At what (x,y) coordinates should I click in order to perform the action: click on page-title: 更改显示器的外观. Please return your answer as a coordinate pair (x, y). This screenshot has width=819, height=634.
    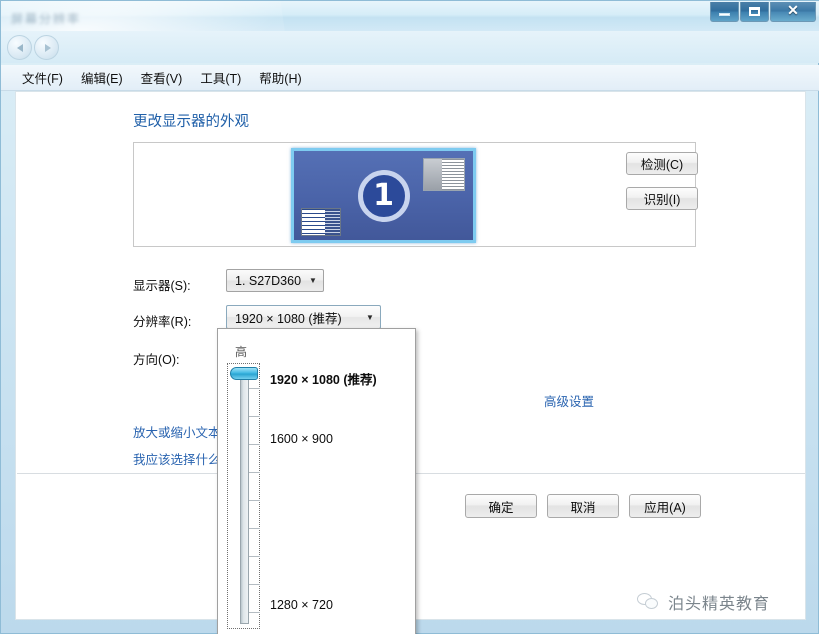
    Looking at the image, I should click on (191, 122).